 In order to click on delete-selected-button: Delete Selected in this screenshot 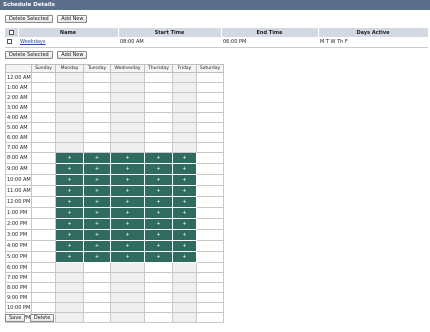, I will do `click(29, 19)`.